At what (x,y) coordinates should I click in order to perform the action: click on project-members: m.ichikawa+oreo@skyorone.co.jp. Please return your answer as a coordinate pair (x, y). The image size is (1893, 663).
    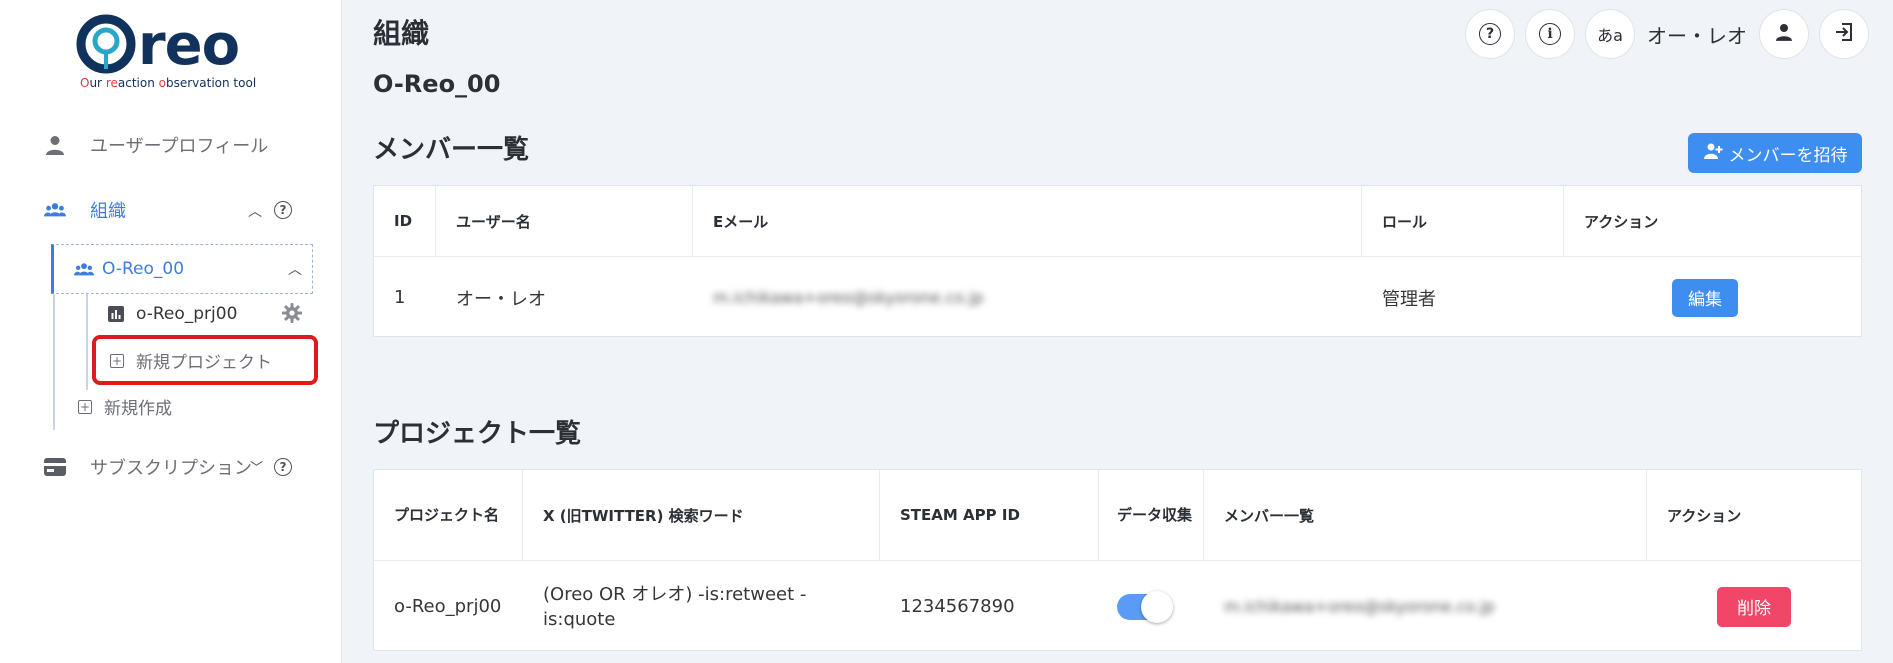
    Looking at the image, I should click on (1359, 606).